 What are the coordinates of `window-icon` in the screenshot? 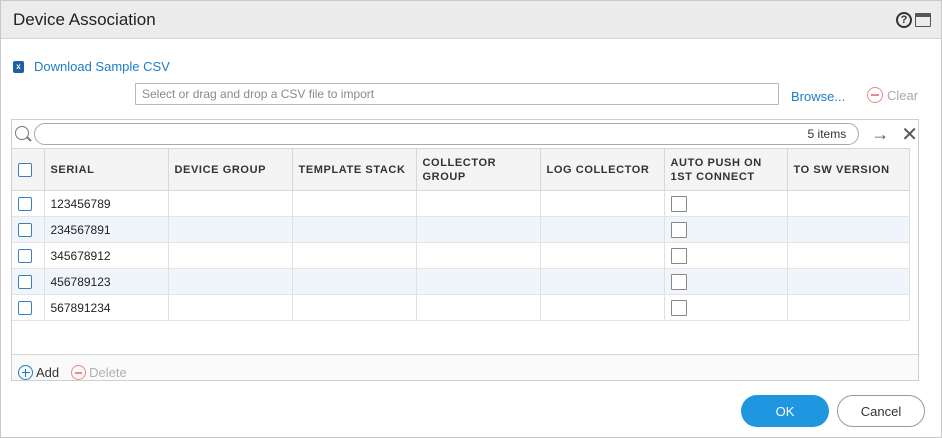 It's located at (923, 19).